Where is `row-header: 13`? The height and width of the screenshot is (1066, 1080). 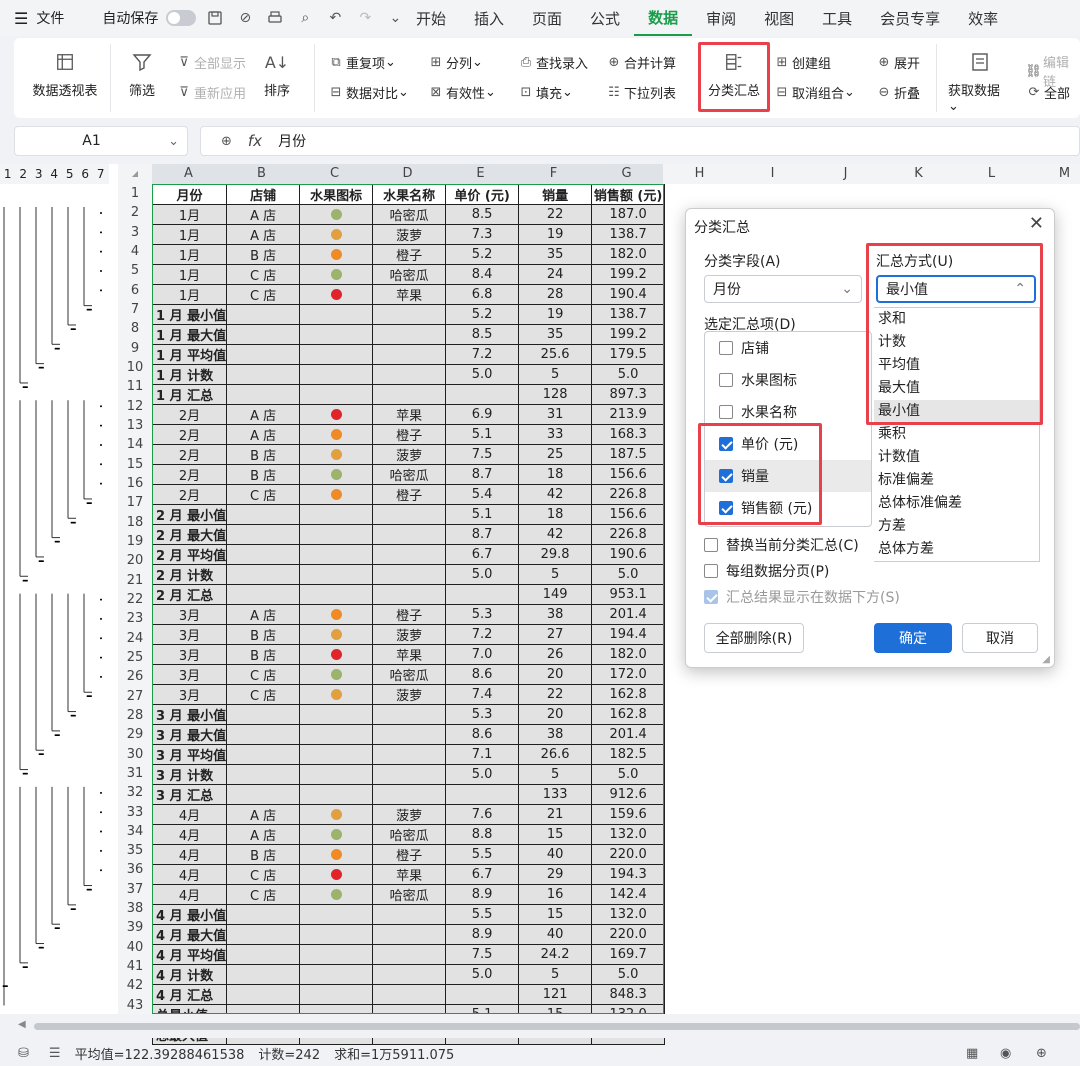 row-header: 13 is located at coordinates (135, 425).